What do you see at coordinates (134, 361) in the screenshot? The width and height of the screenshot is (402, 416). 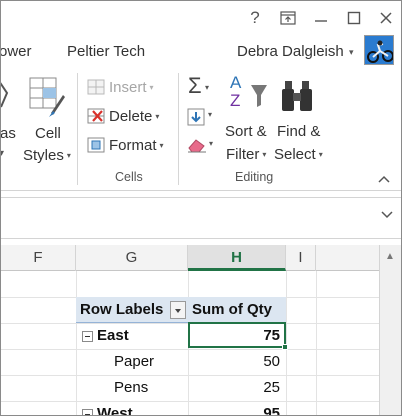 I see `pivot-row-label: Paper` at bounding box center [134, 361].